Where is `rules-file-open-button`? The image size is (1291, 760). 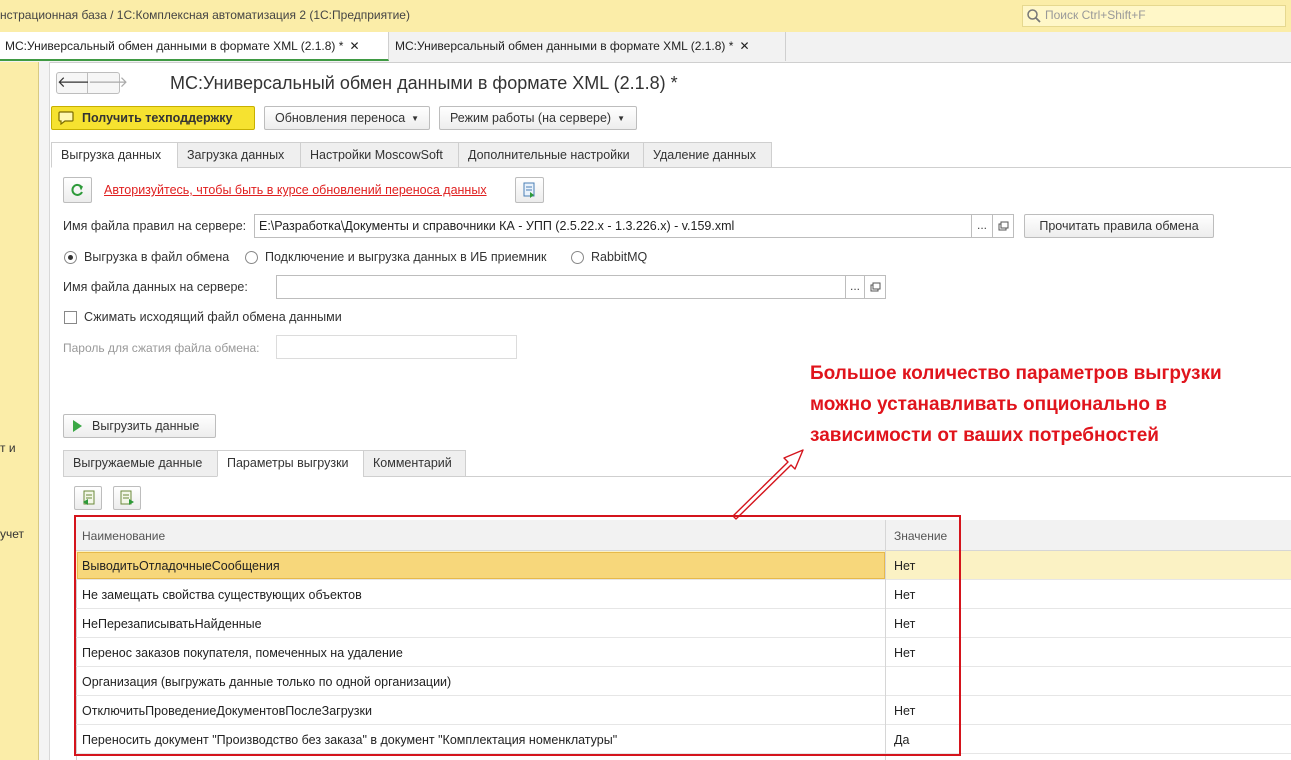
rules-file-open-button is located at coordinates (1003, 226).